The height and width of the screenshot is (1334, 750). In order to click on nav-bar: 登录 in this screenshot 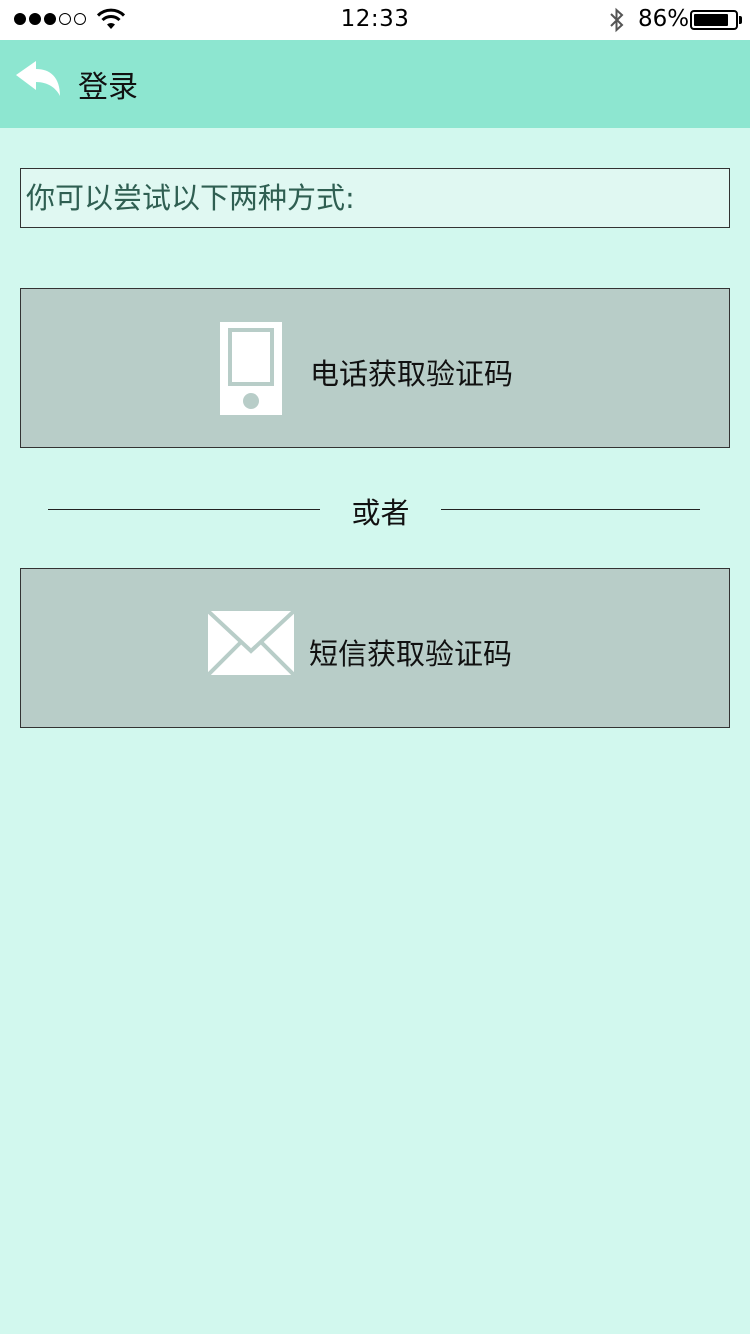, I will do `click(375, 84)`.